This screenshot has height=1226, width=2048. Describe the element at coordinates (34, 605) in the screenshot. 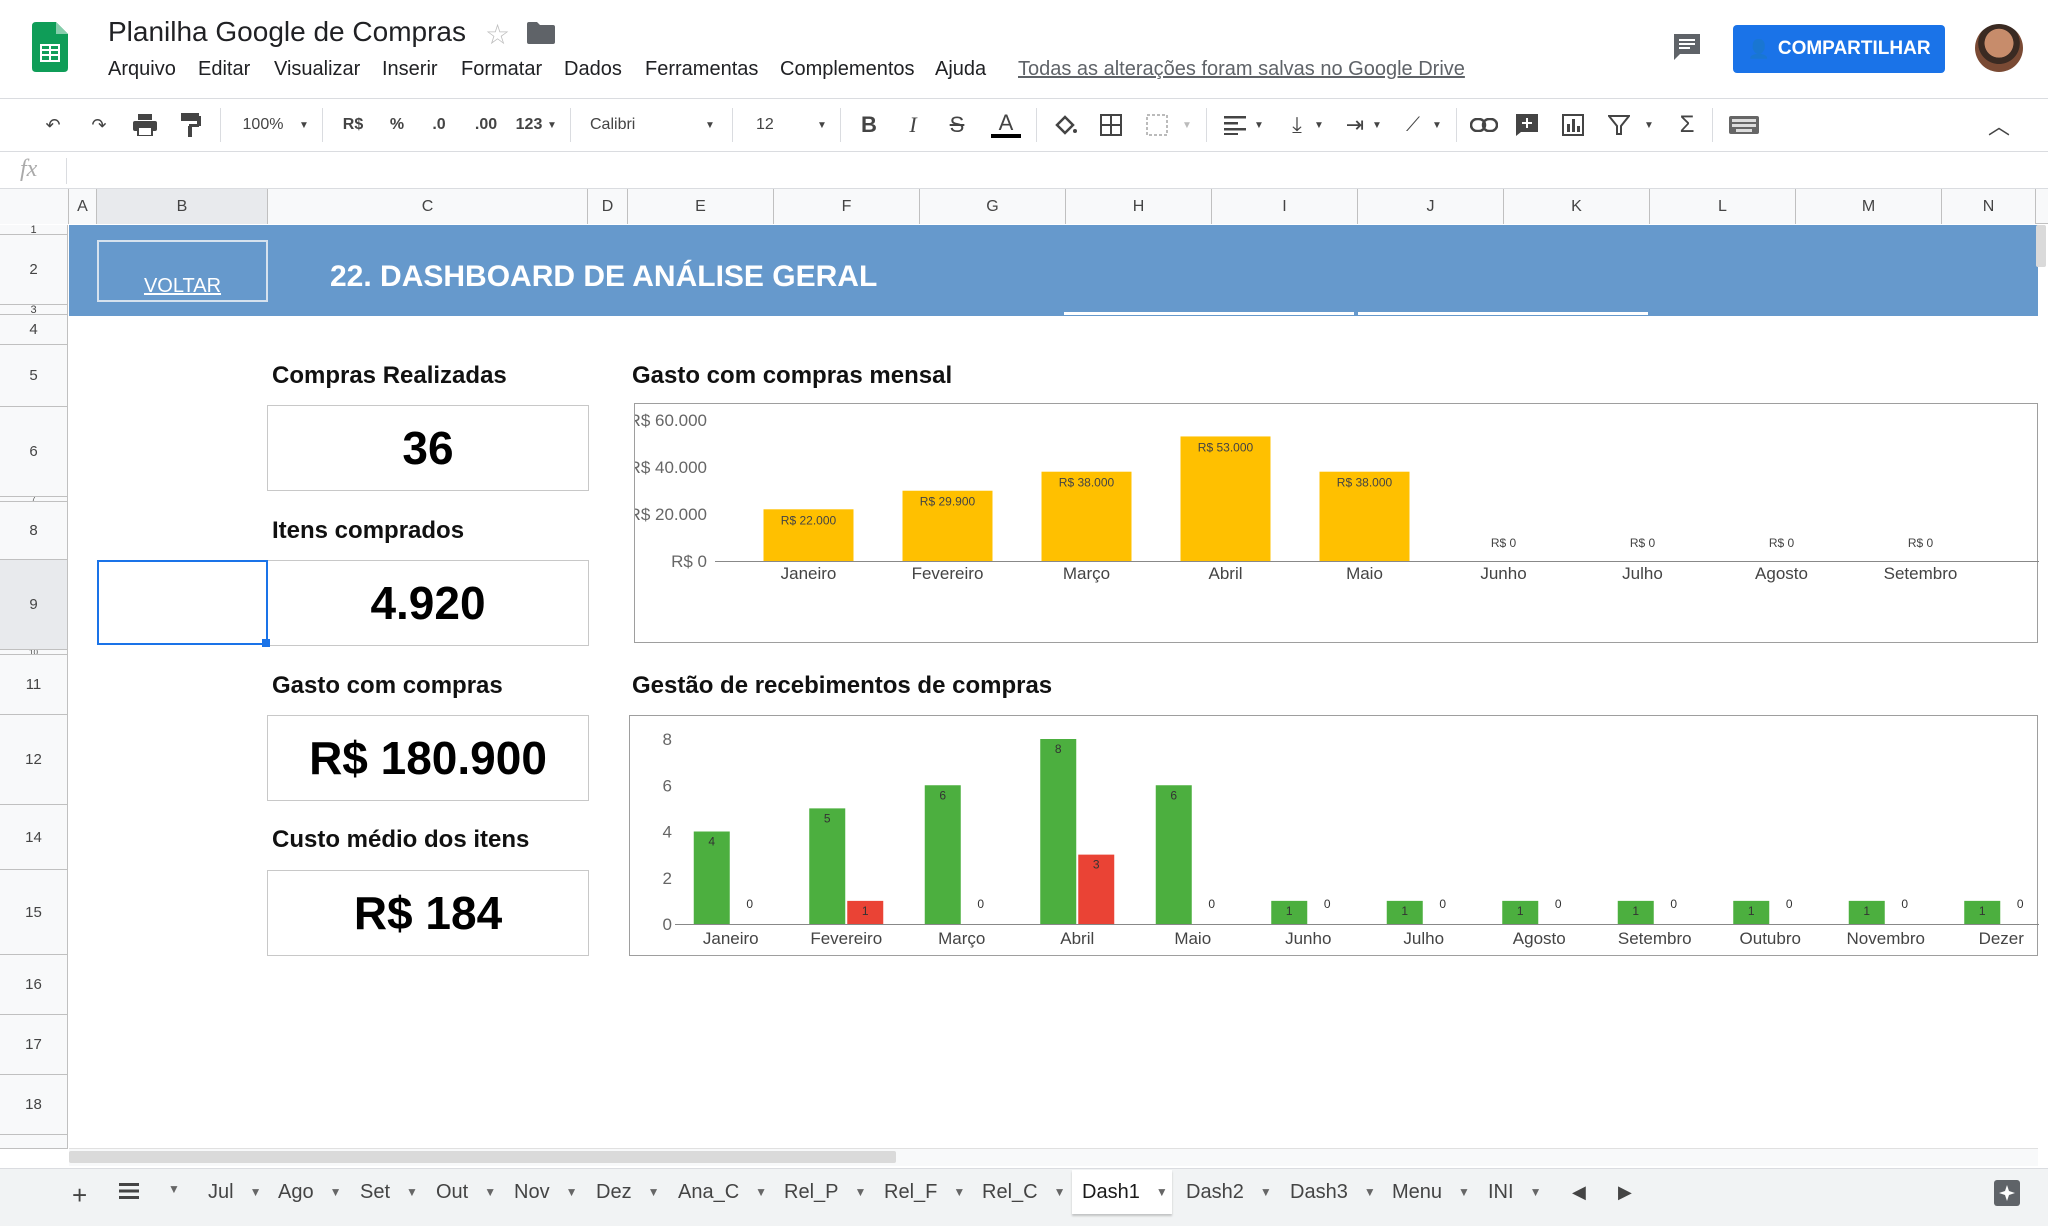

I see `row-header-9: 9` at that location.